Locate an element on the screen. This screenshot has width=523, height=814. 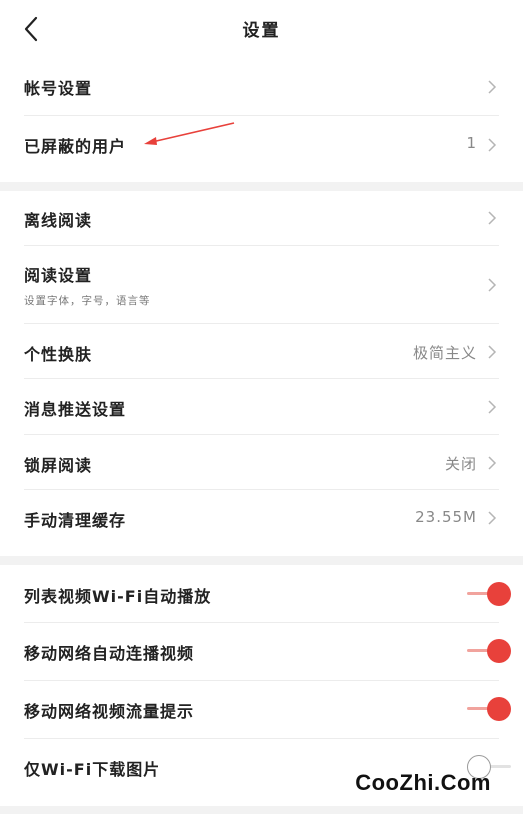
data-warning-toggle is located at coordinates (489, 709).